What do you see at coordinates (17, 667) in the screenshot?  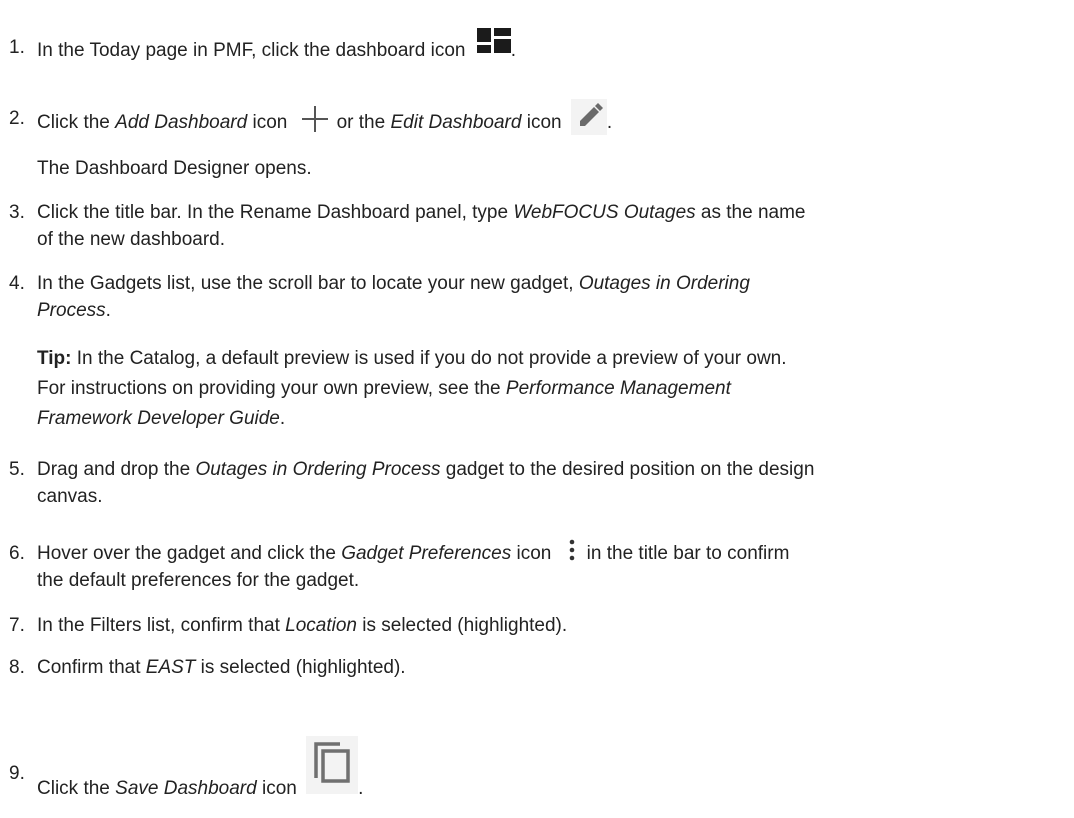 I see `step-number: 8.` at bounding box center [17, 667].